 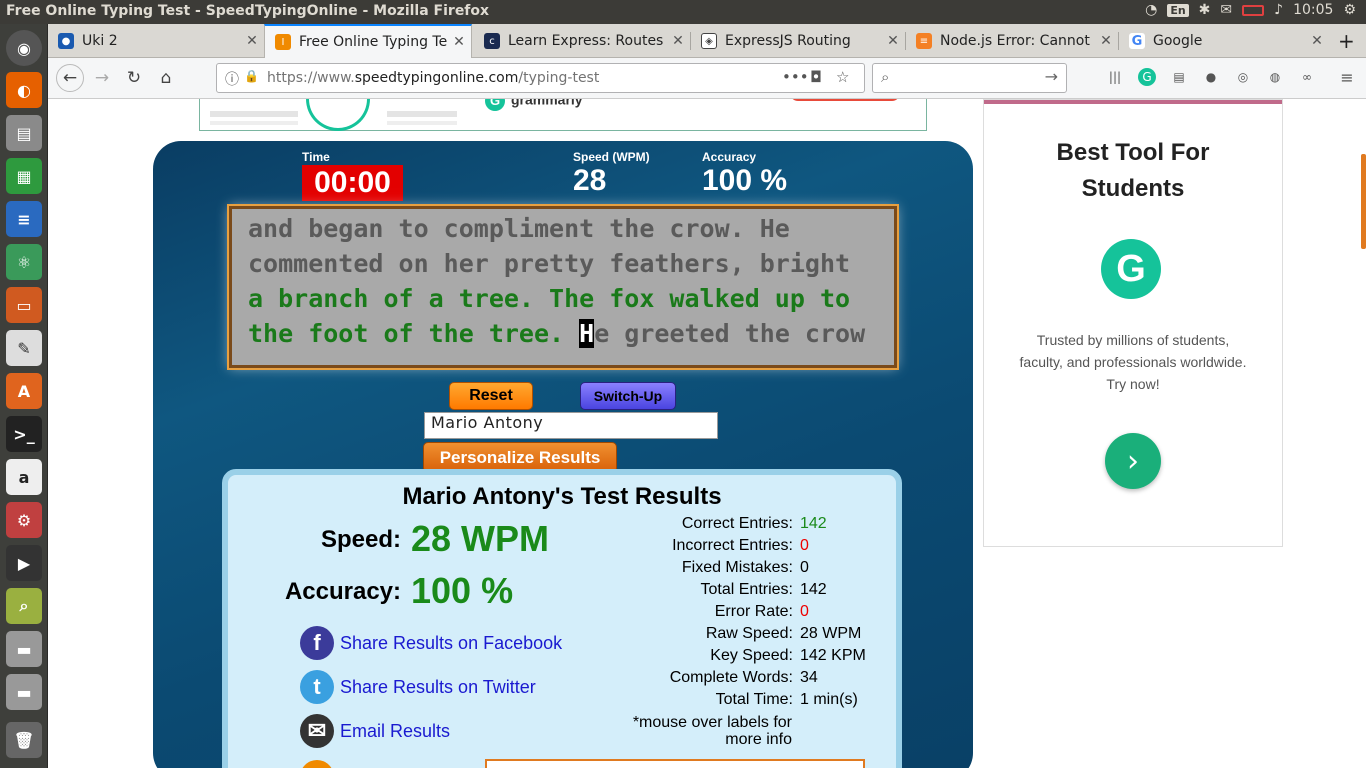 What do you see at coordinates (24, 348) in the screenshot?
I see `text-editor-icon: ✎` at bounding box center [24, 348].